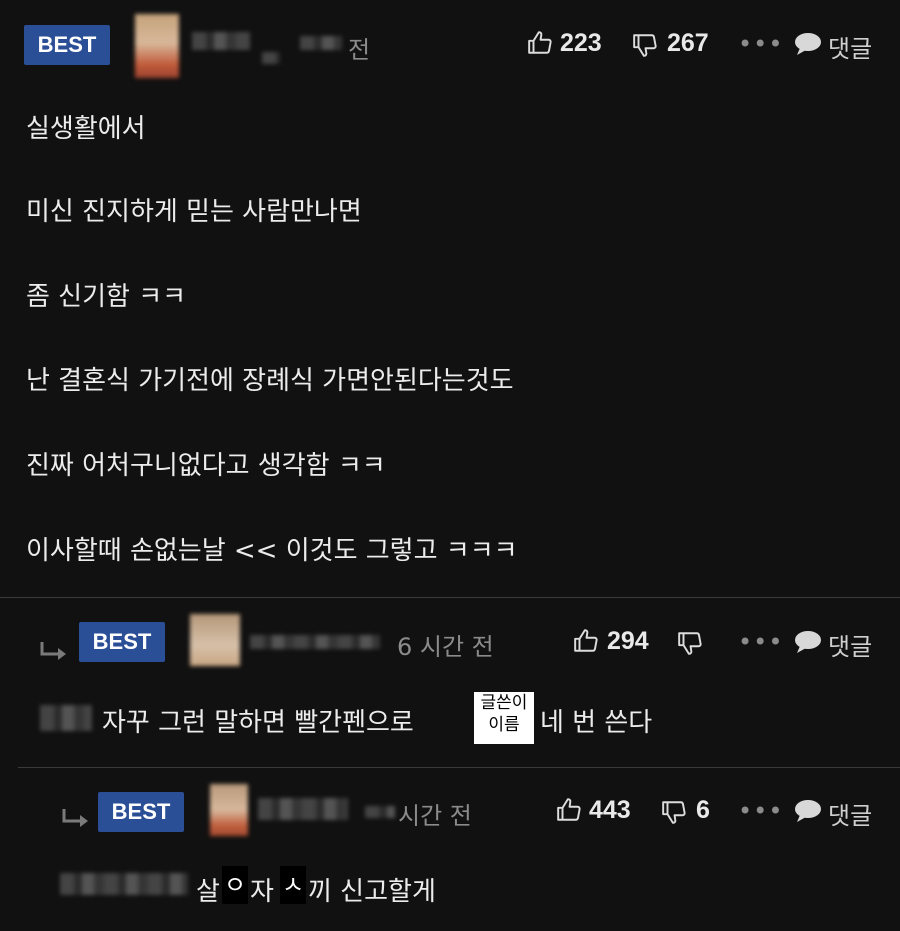  I want to click on comment-line: 난 결혼식 가기전에 장례식 가면안된다는것도, so click(270, 381).